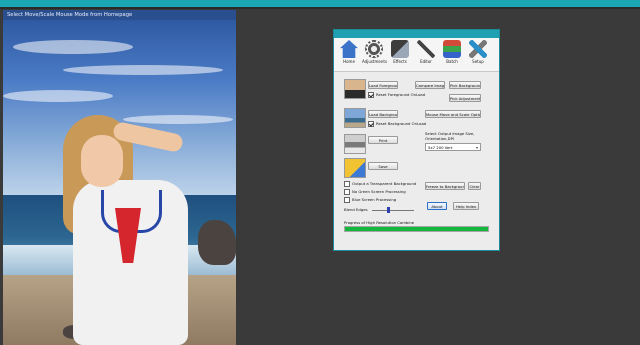 The width and height of the screenshot is (640, 345). Describe the element at coordinates (400, 49) in the screenshot. I see `effects-icon` at that location.